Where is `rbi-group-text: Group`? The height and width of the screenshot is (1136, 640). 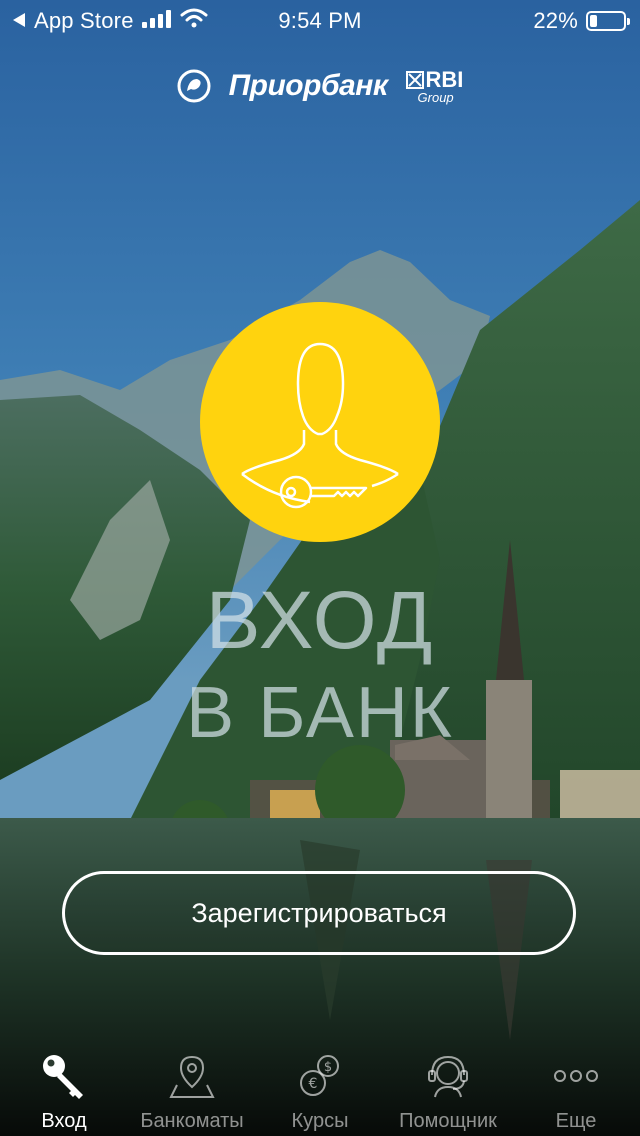 rbi-group-text: Group is located at coordinates (435, 97).